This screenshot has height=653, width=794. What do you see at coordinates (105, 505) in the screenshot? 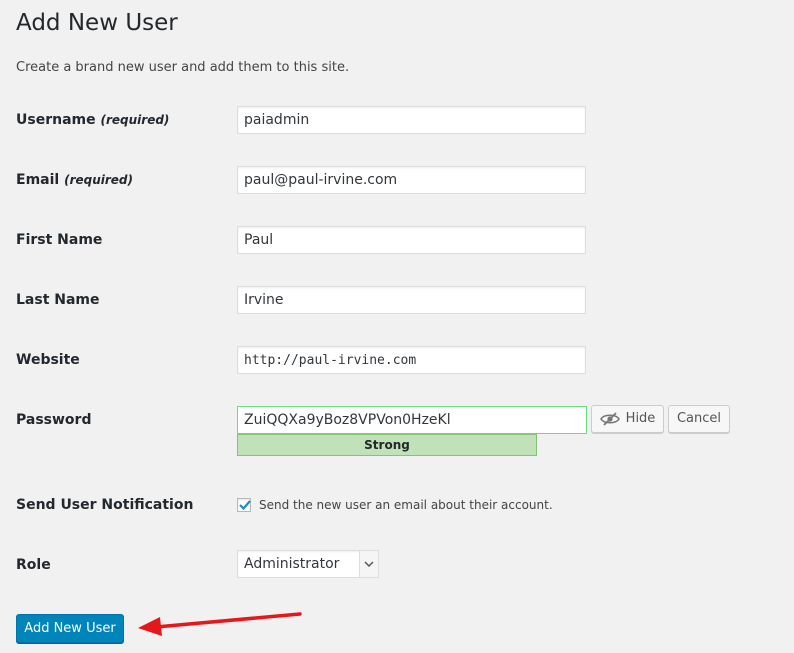
I see `notification-label: Send User Notification` at bounding box center [105, 505].